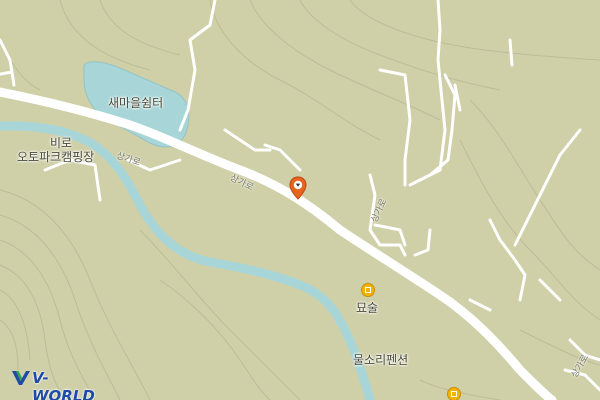 This screenshot has height=400, width=600. What do you see at coordinates (61, 143) in the screenshot?
I see `camping-label-line1: 비로` at bounding box center [61, 143].